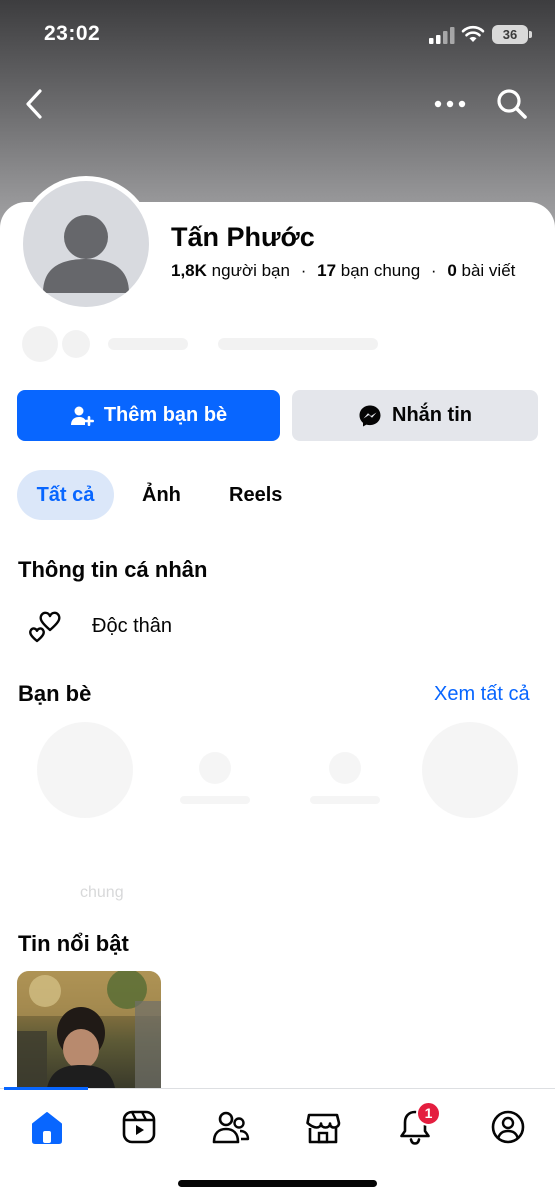  I want to click on add-friend-label: Thêm bạn bè, so click(165, 415).